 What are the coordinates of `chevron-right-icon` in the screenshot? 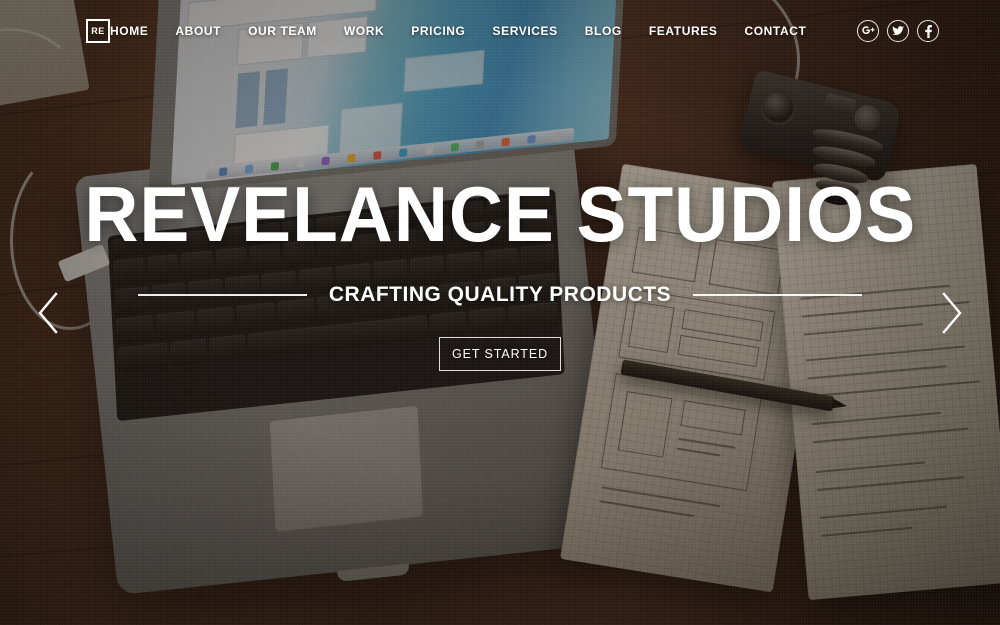 It's located at (952, 312).